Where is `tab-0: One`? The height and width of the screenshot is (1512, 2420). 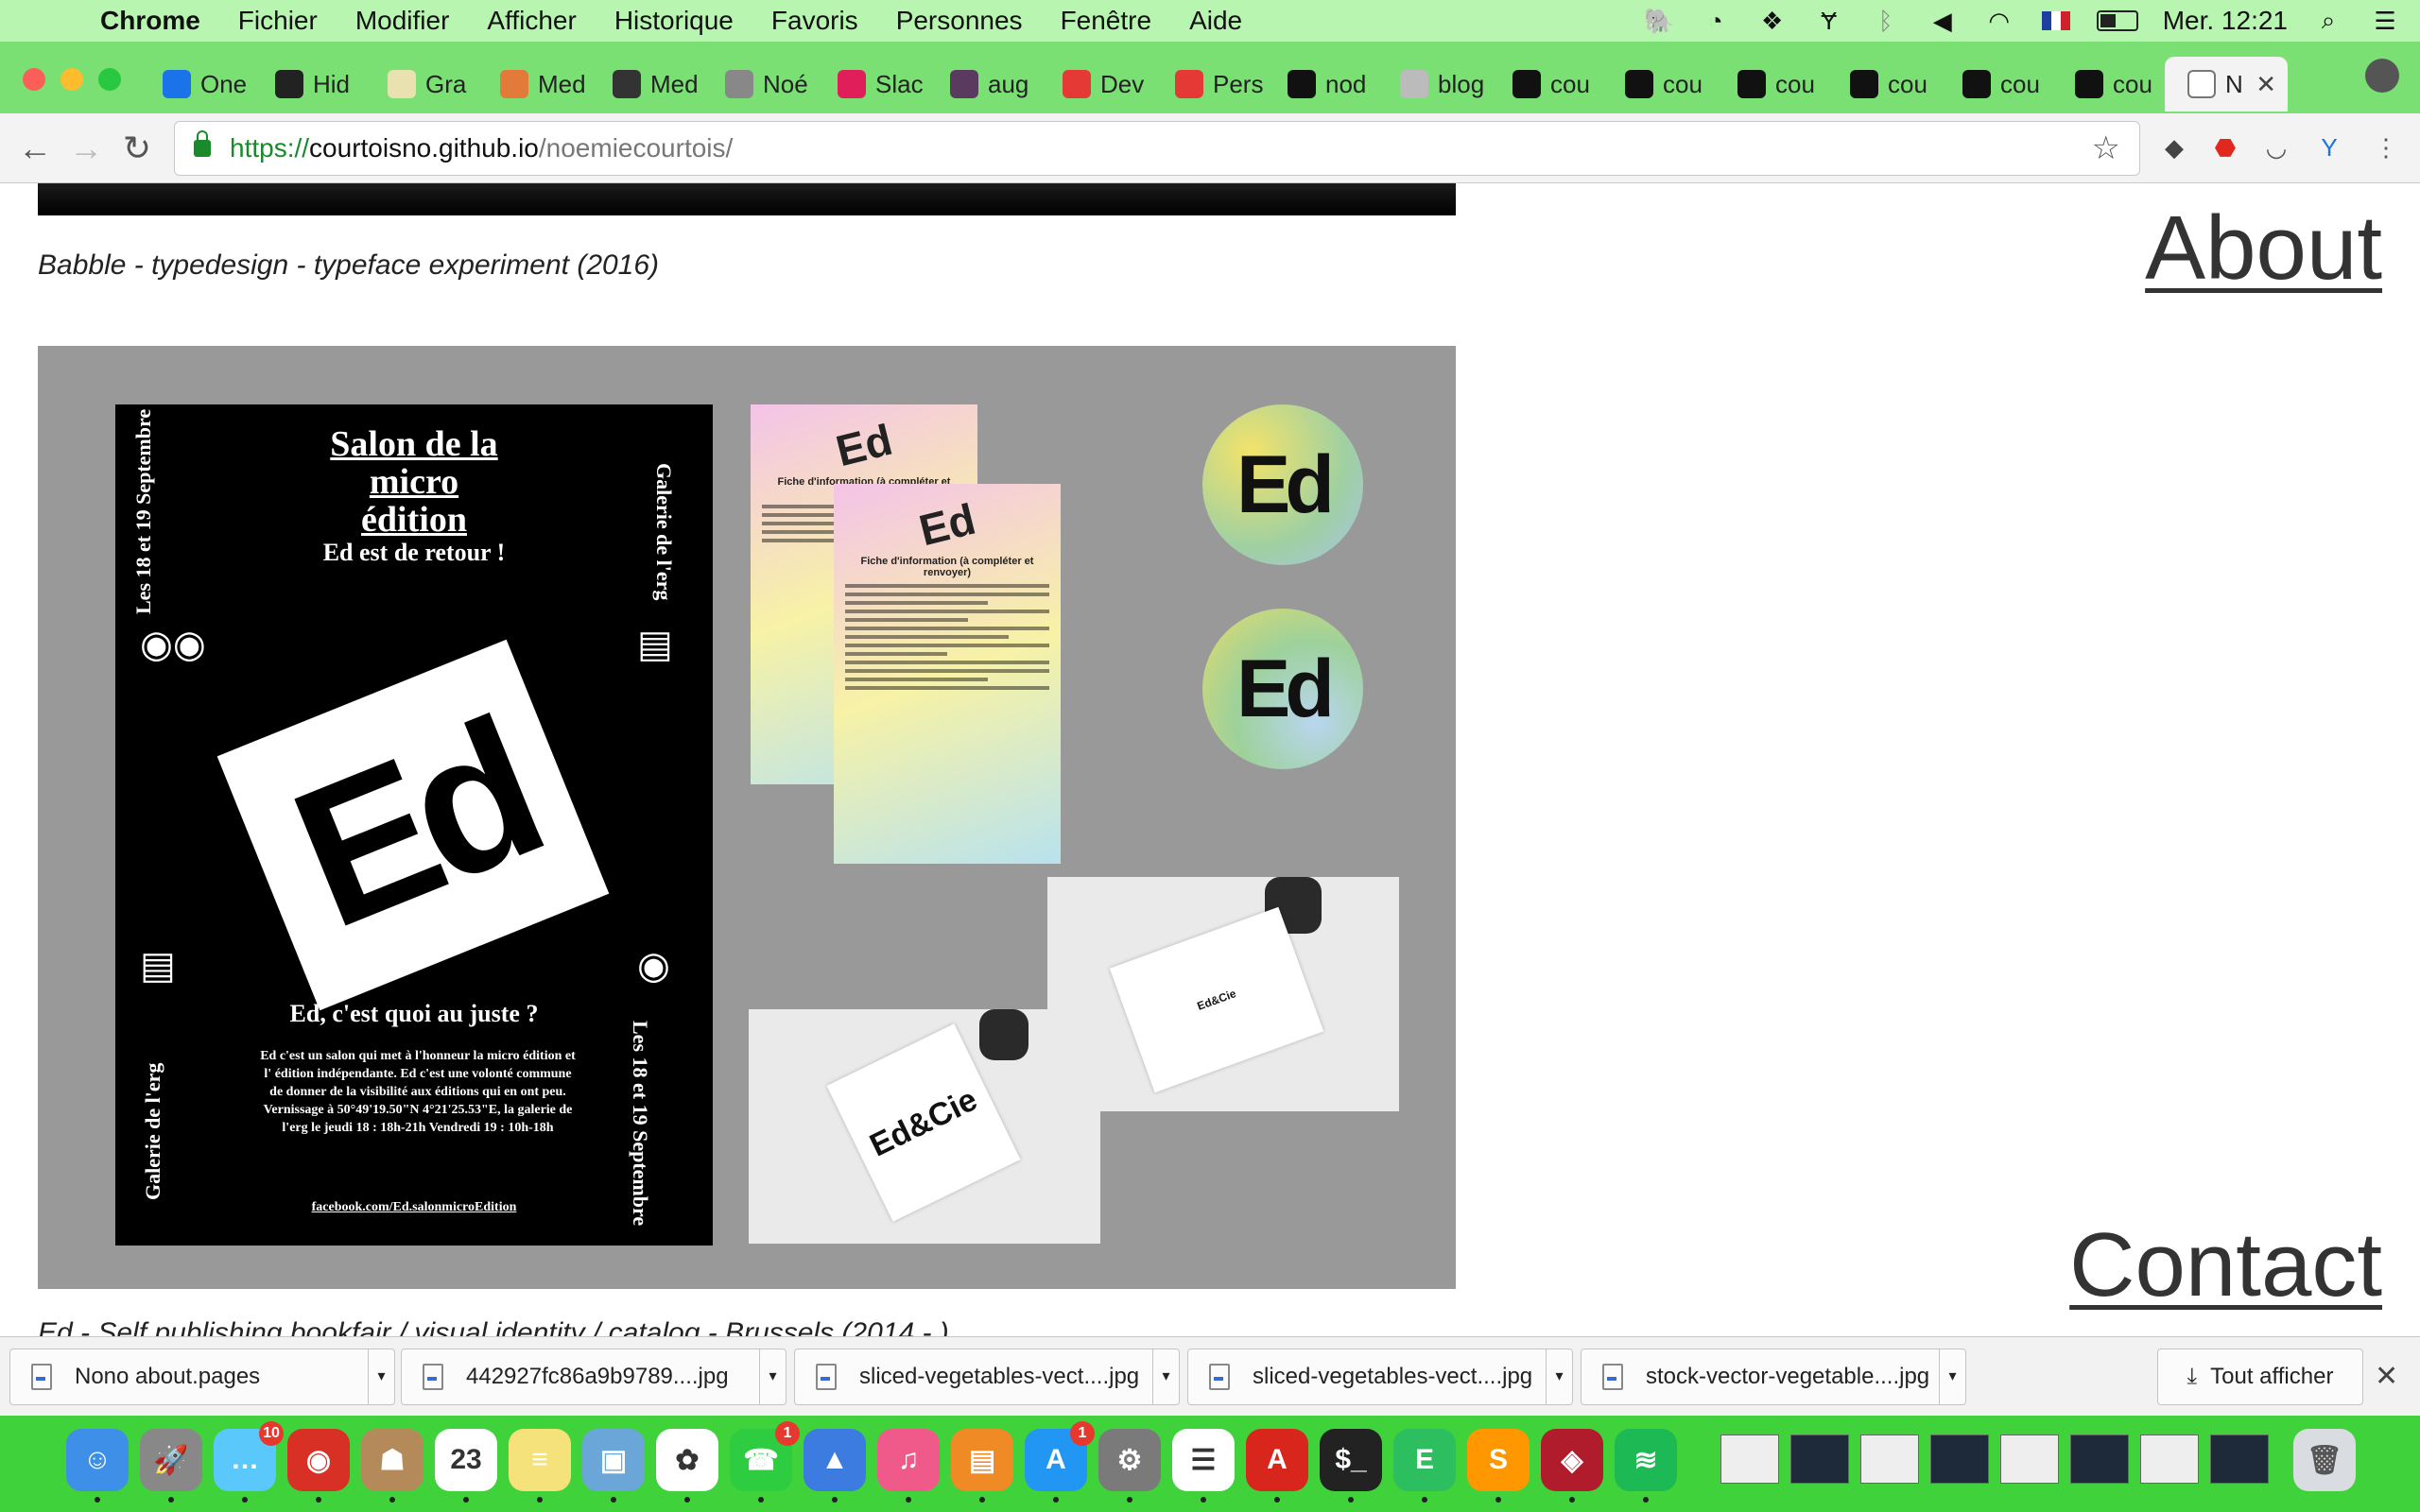 tab-0: One is located at coordinates (195, 84).